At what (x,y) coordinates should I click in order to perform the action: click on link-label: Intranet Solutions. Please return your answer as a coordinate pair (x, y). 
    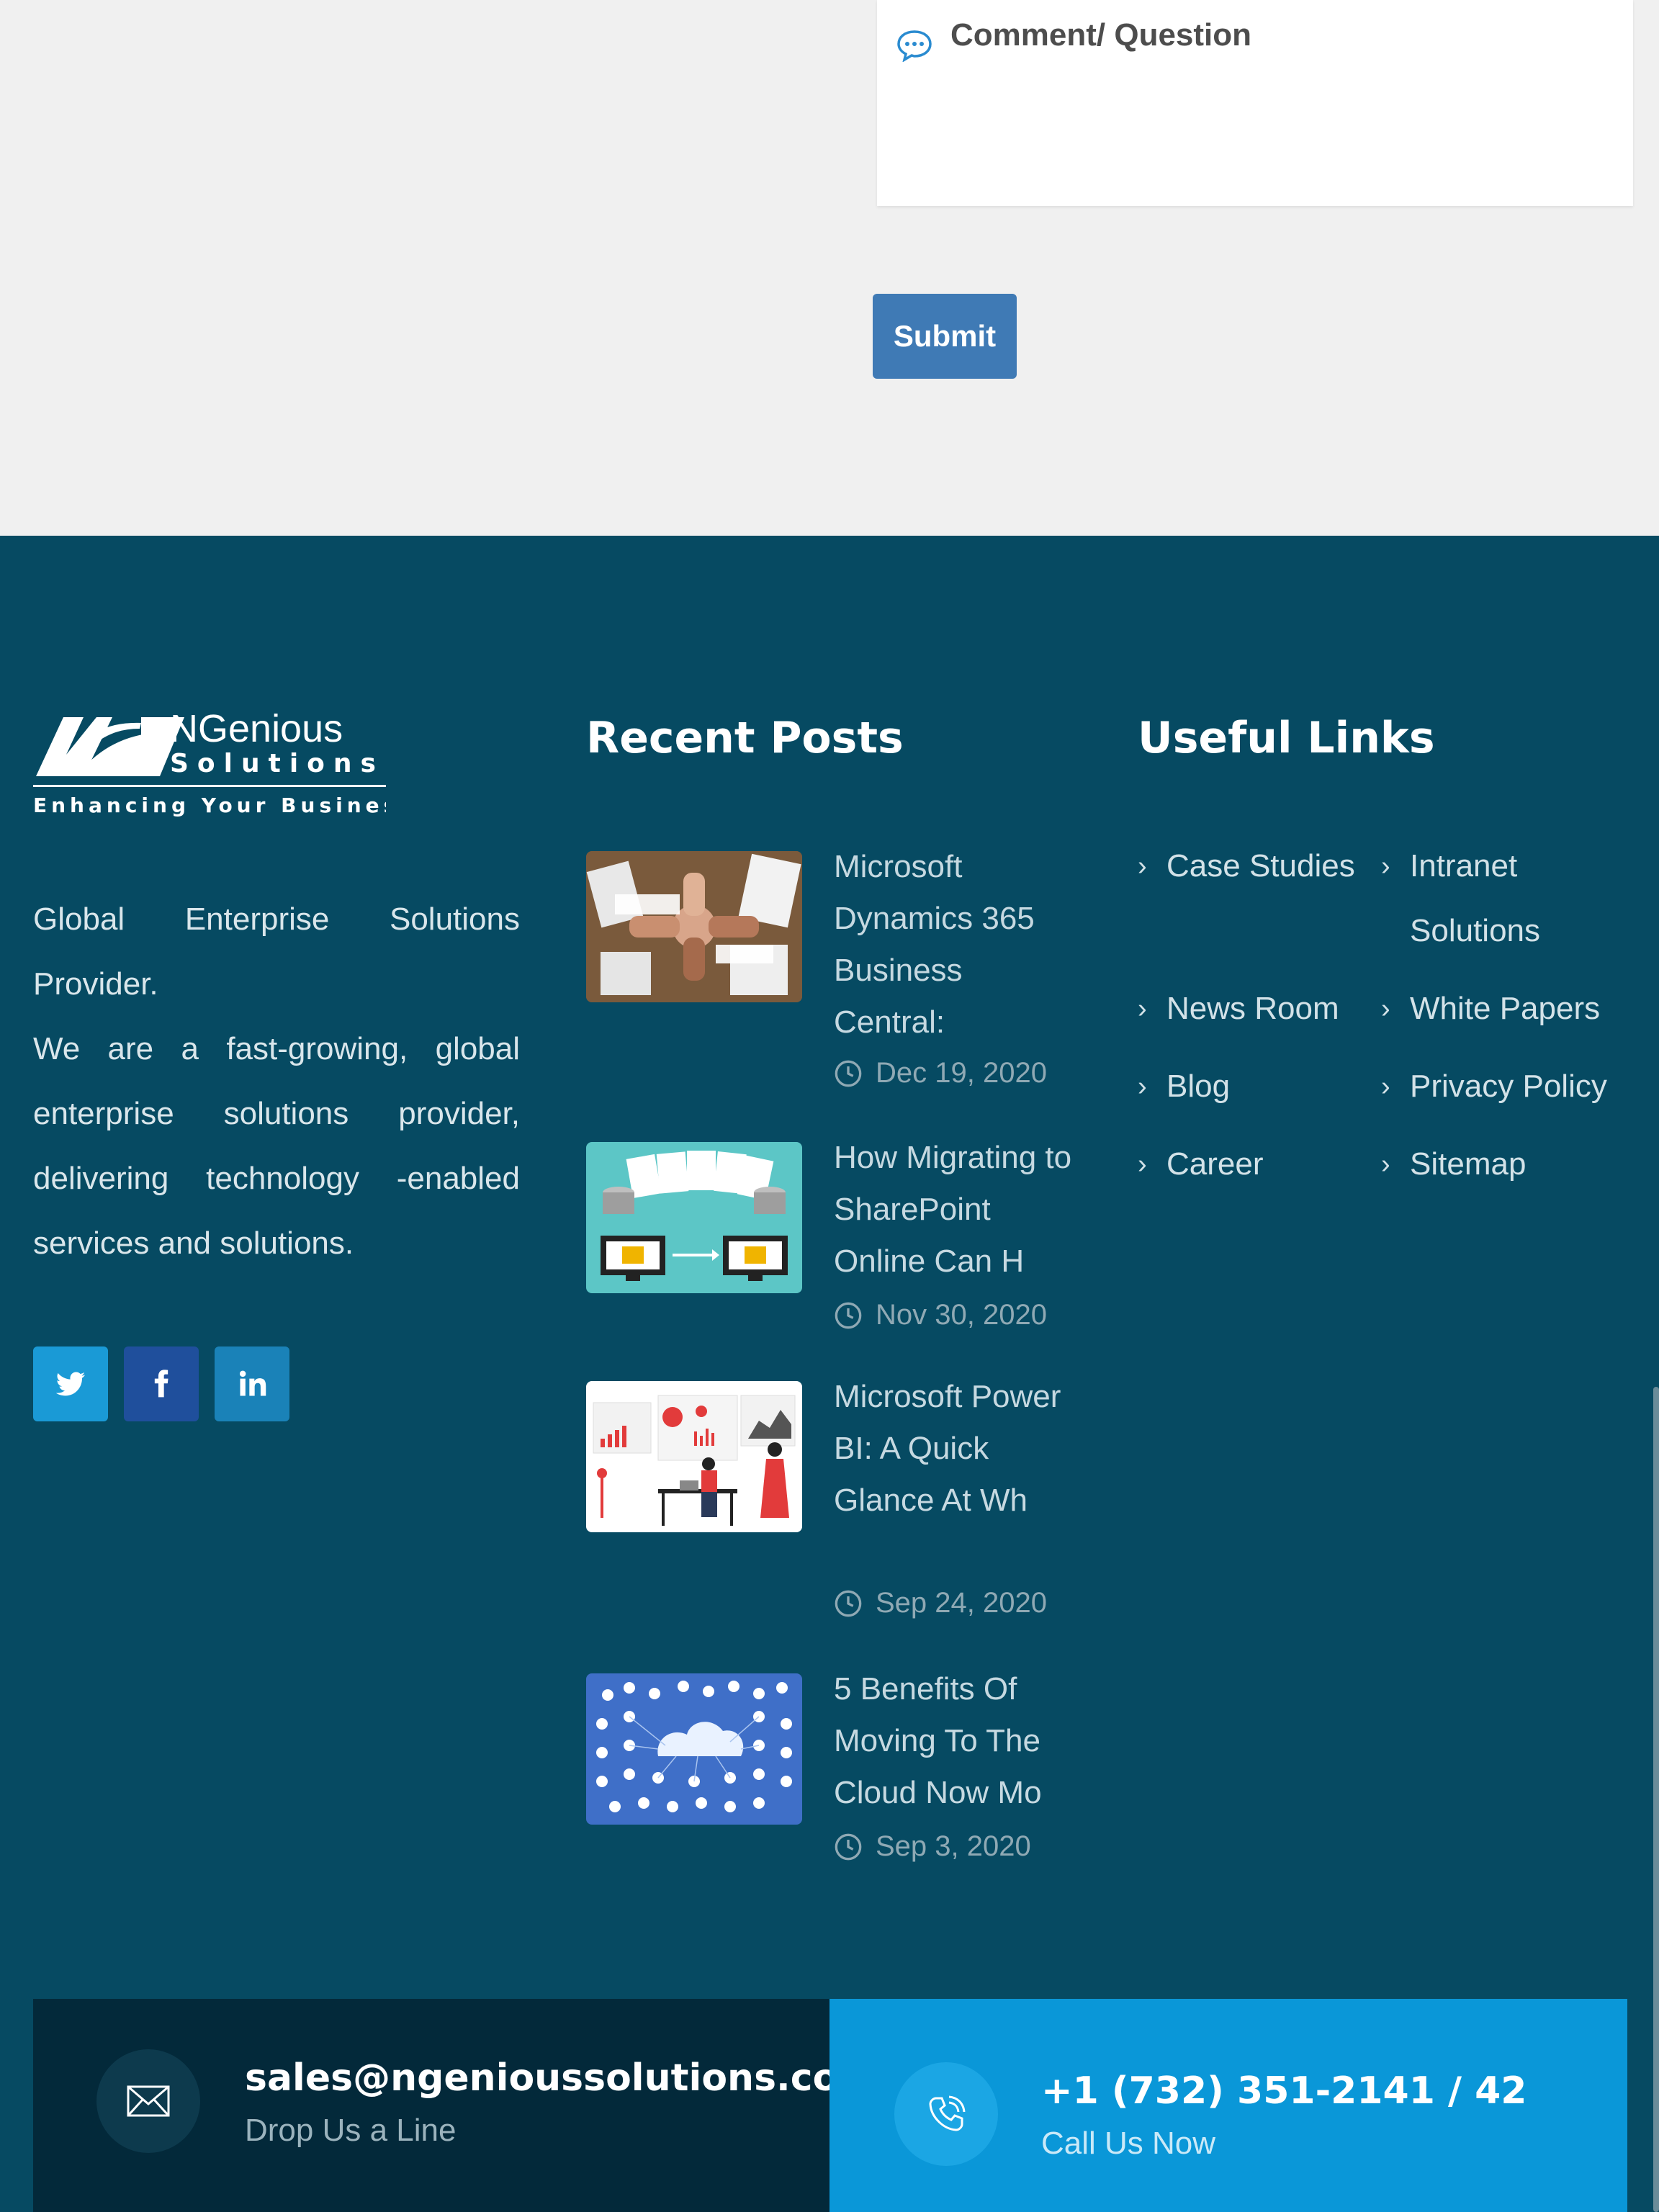
    Looking at the image, I should click on (1476, 898).